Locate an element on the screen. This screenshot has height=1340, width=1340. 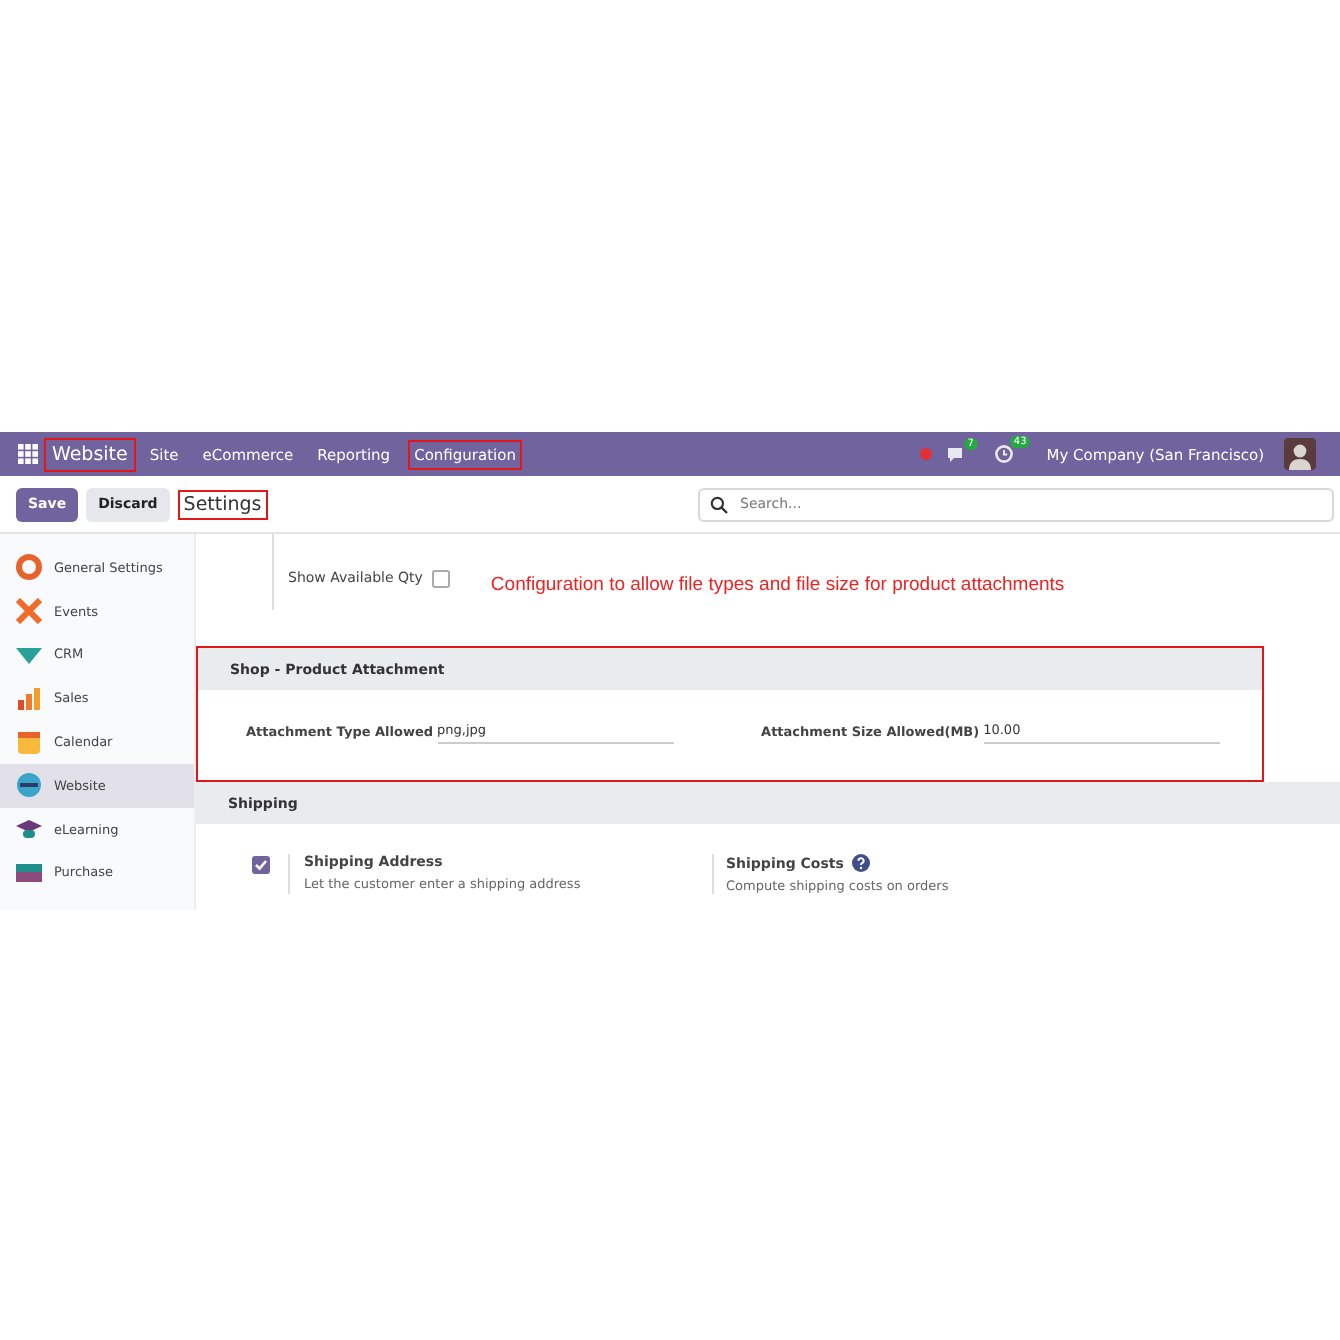
annotation-text: Configuration to allow file types and file size for product attachments is located at coordinates (777, 585).